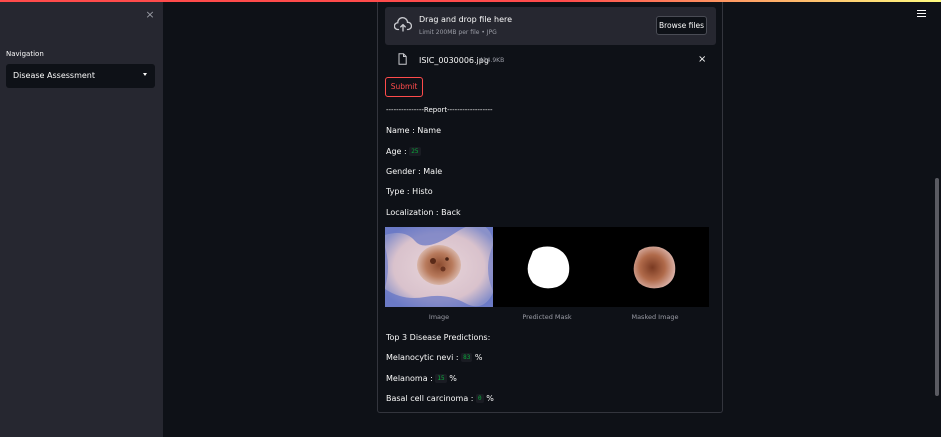 This screenshot has width=941, height=437. I want to click on predicted-mask-caption: Predicted Mask, so click(547, 317).